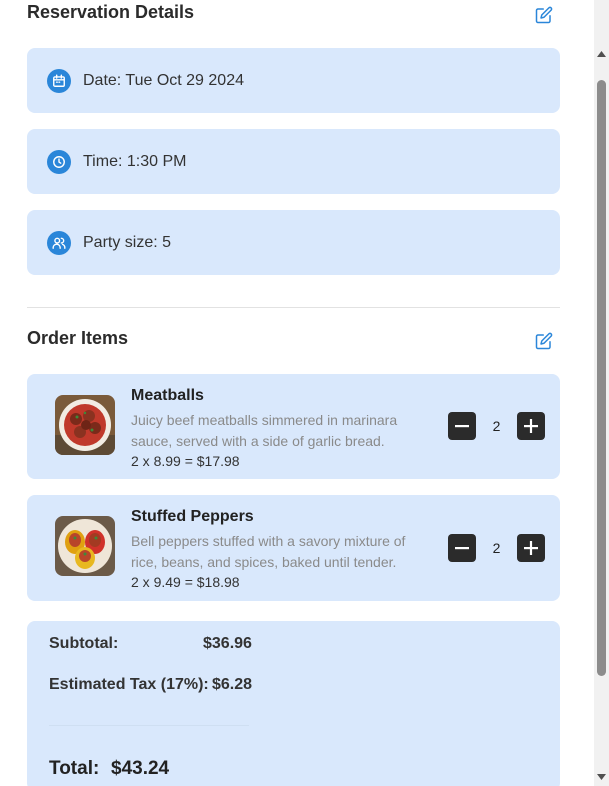 Image resolution: width=609 pixels, height=786 pixels. Describe the element at coordinates (167, 395) in the screenshot. I see `item-name: Meatballs` at that location.